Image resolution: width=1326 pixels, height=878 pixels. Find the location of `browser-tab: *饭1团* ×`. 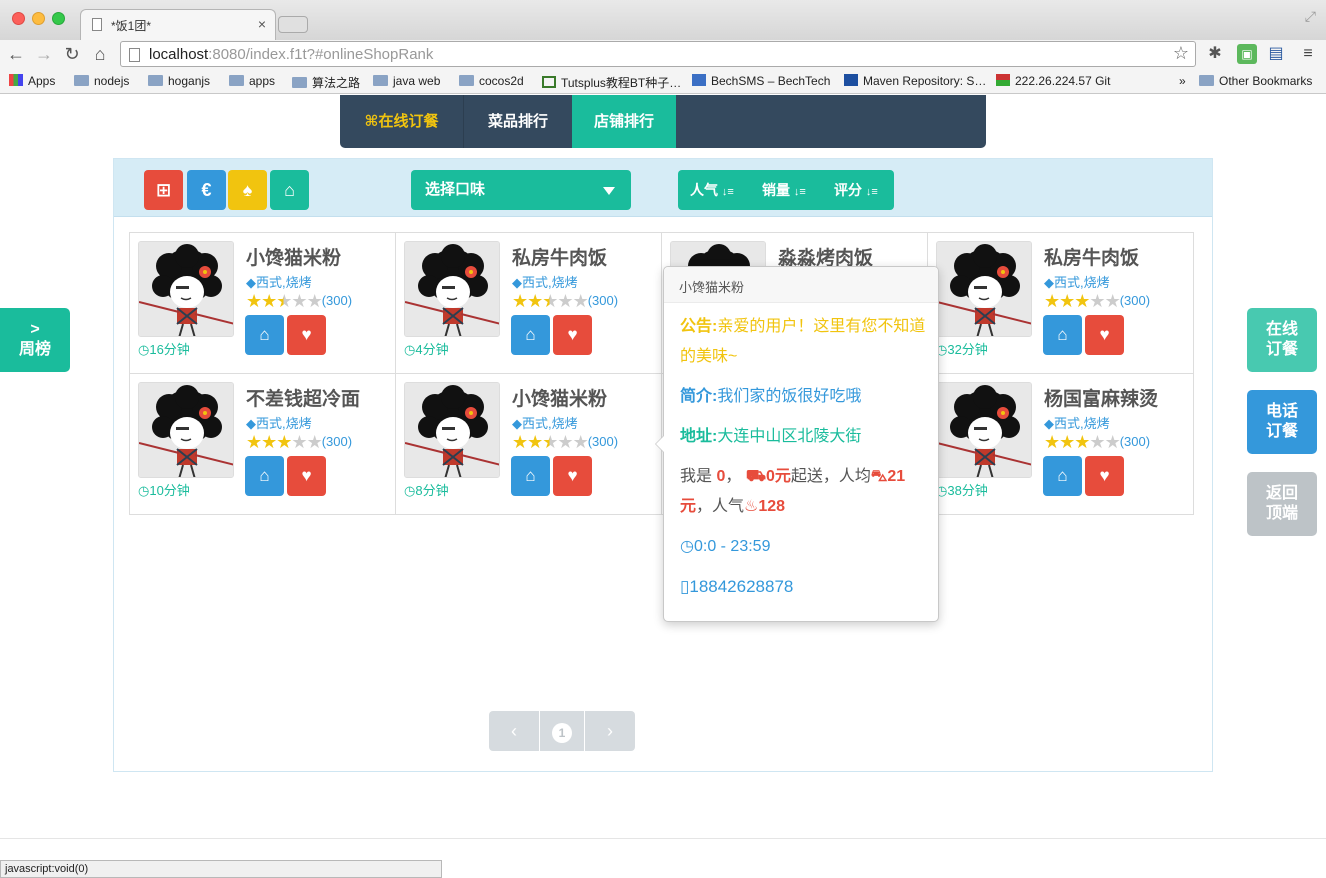

browser-tab: *饭1团* × is located at coordinates (178, 24).